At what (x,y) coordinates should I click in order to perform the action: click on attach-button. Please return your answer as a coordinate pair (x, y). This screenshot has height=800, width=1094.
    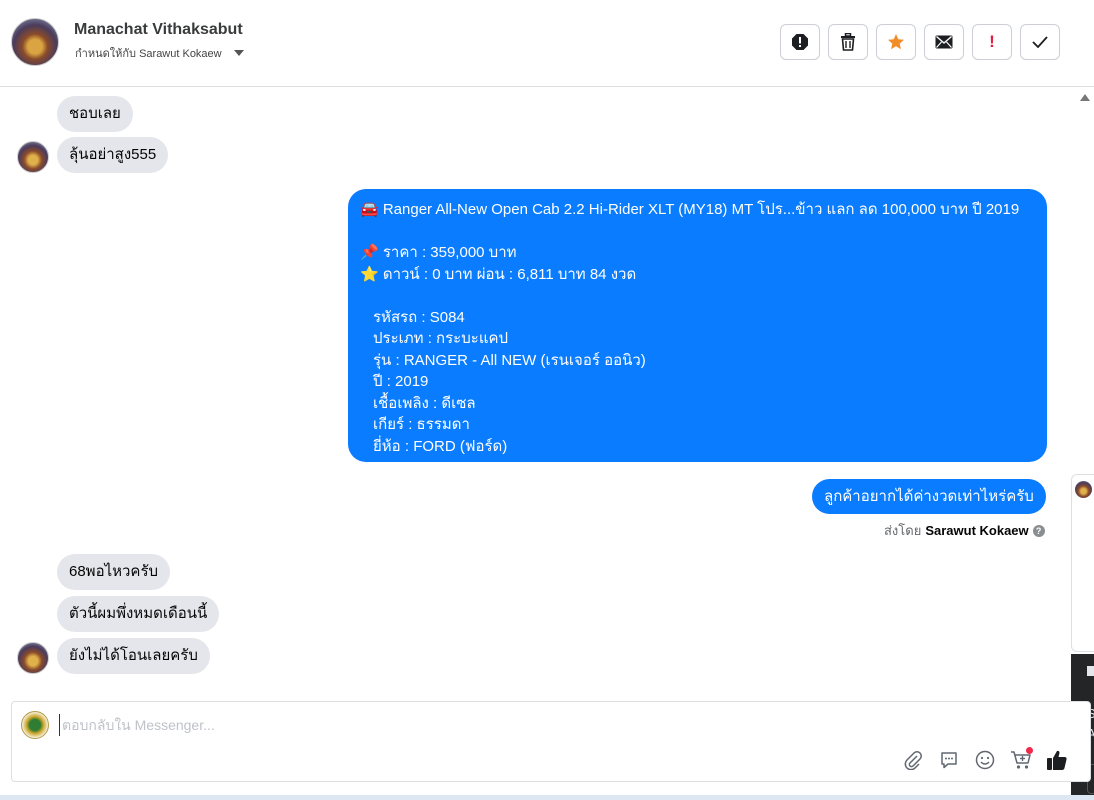
    Looking at the image, I should click on (913, 760).